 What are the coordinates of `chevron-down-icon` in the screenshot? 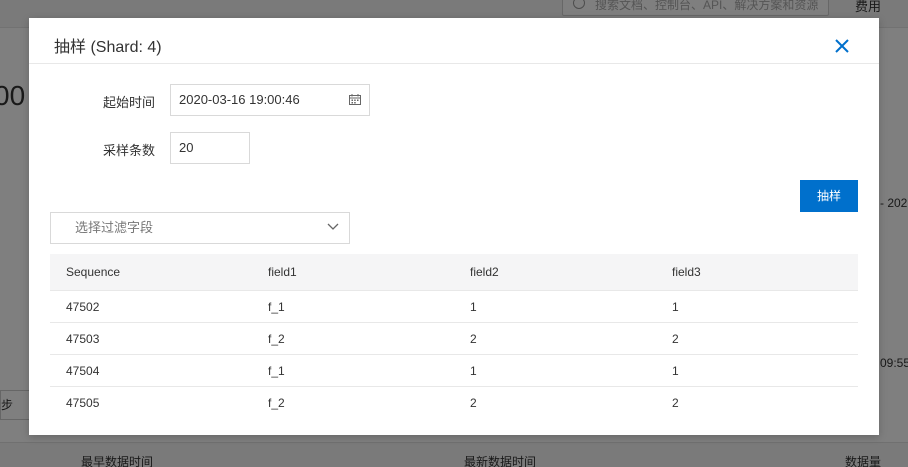 It's located at (333, 226).